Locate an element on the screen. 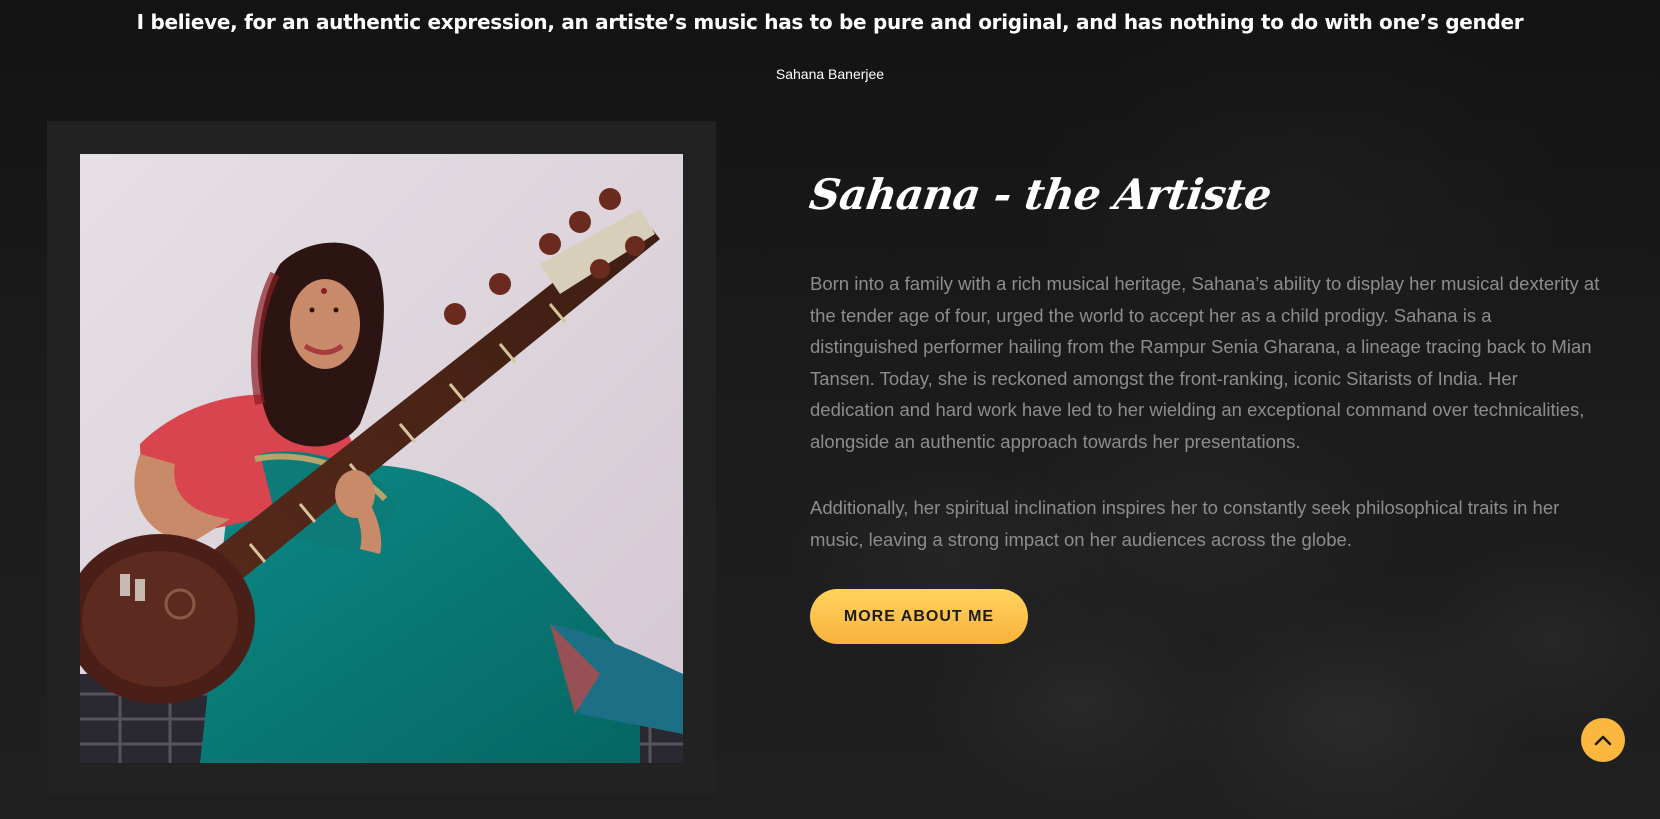  chevron-up-icon is located at coordinates (1603, 740).